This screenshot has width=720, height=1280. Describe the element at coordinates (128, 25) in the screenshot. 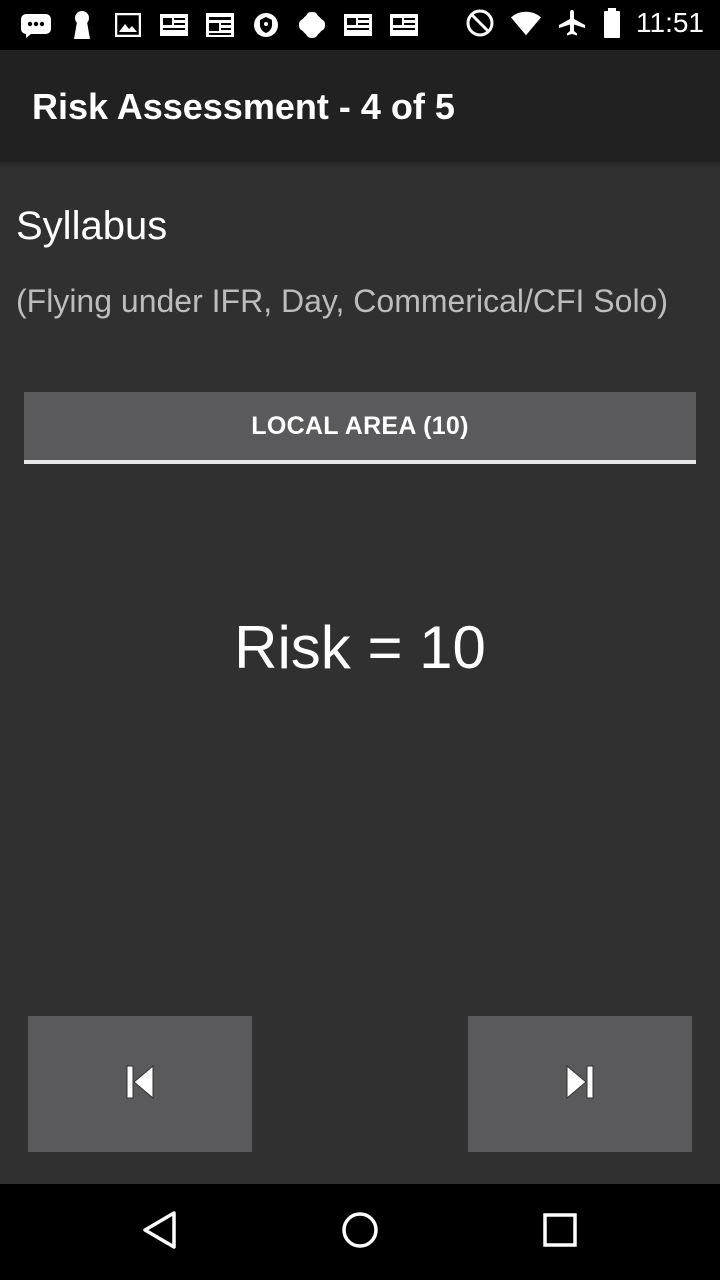

I see `image-icon` at that location.